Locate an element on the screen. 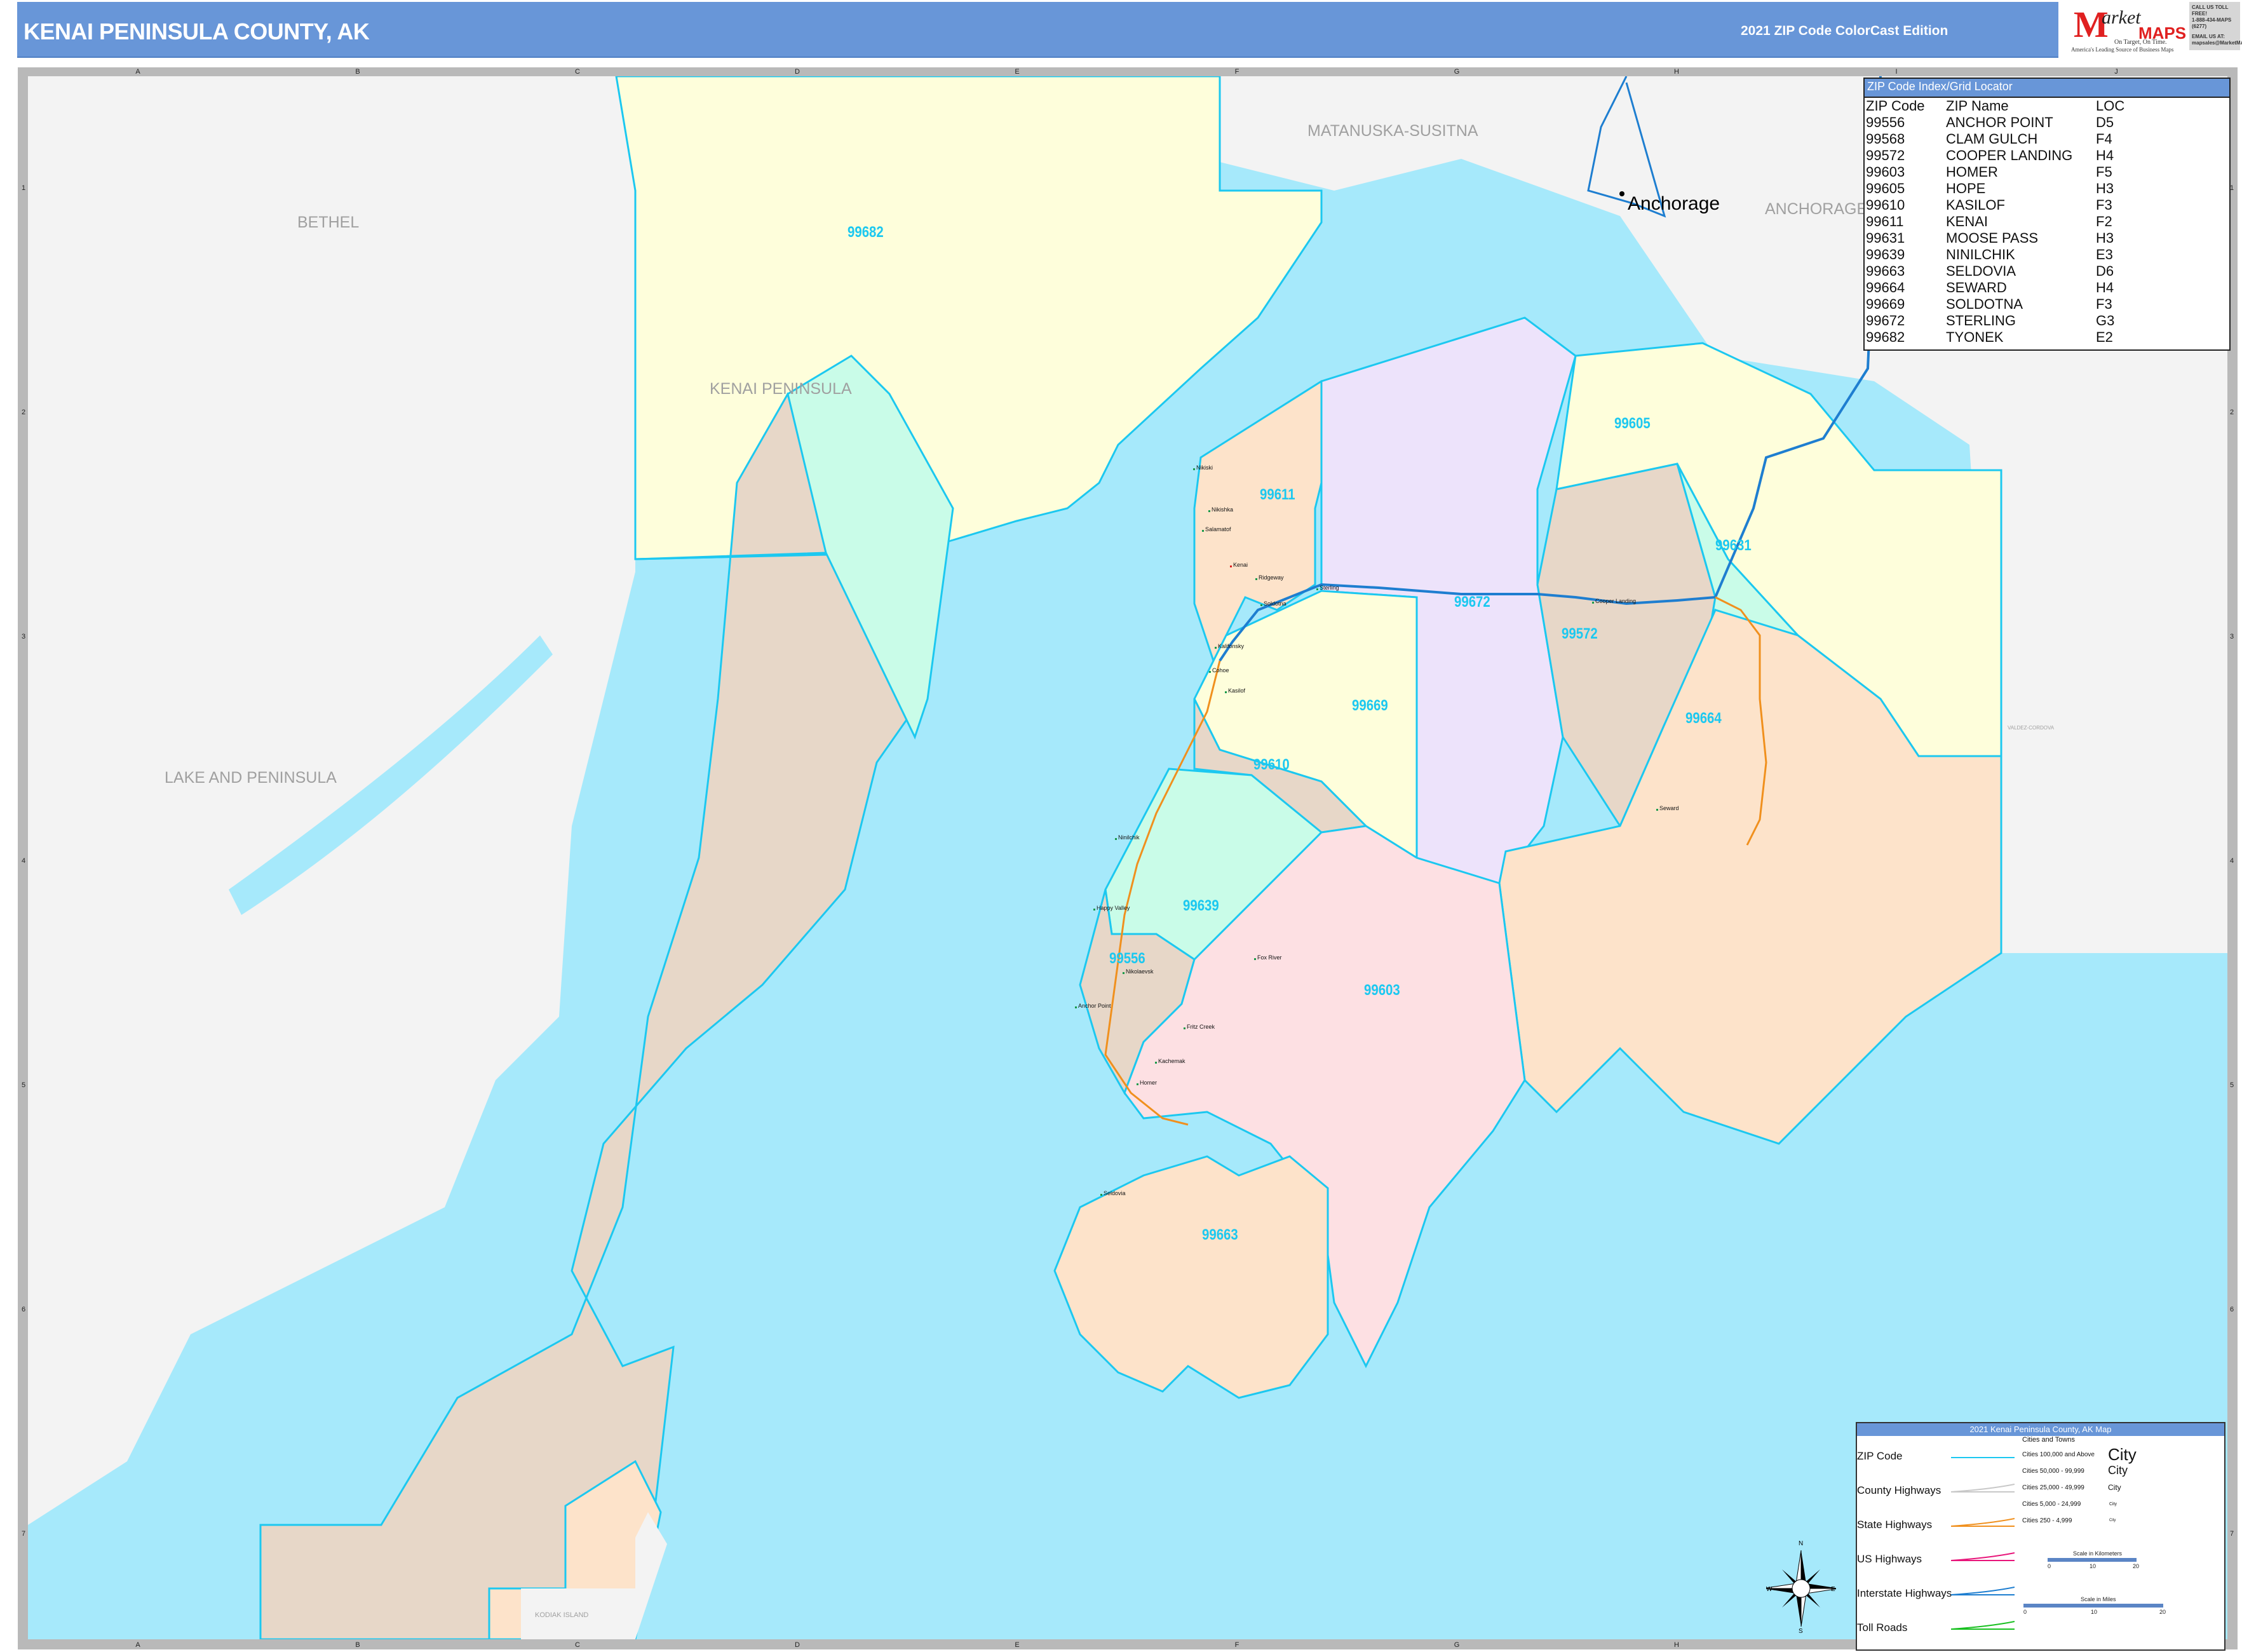 The height and width of the screenshot is (1652, 2242). loc-cell: D6 is located at coordinates (2105, 271).